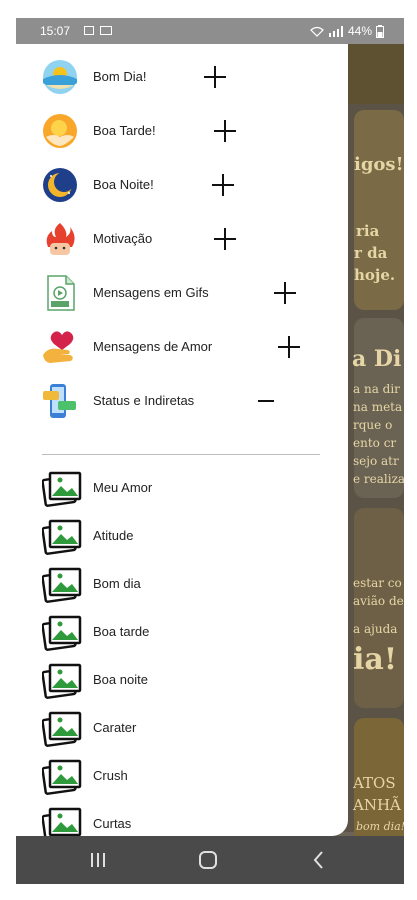 The image size is (417, 900). What do you see at coordinates (375, 629) in the screenshot?
I see `background-text: a ajuda` at bounding box center [375, 629].